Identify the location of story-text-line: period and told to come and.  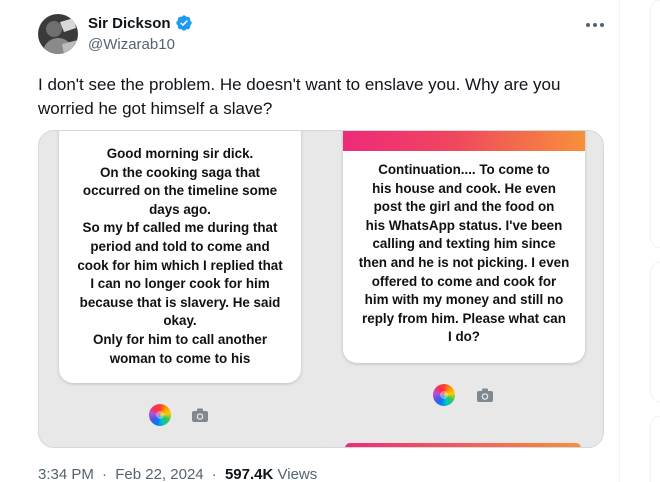
(180, 246).